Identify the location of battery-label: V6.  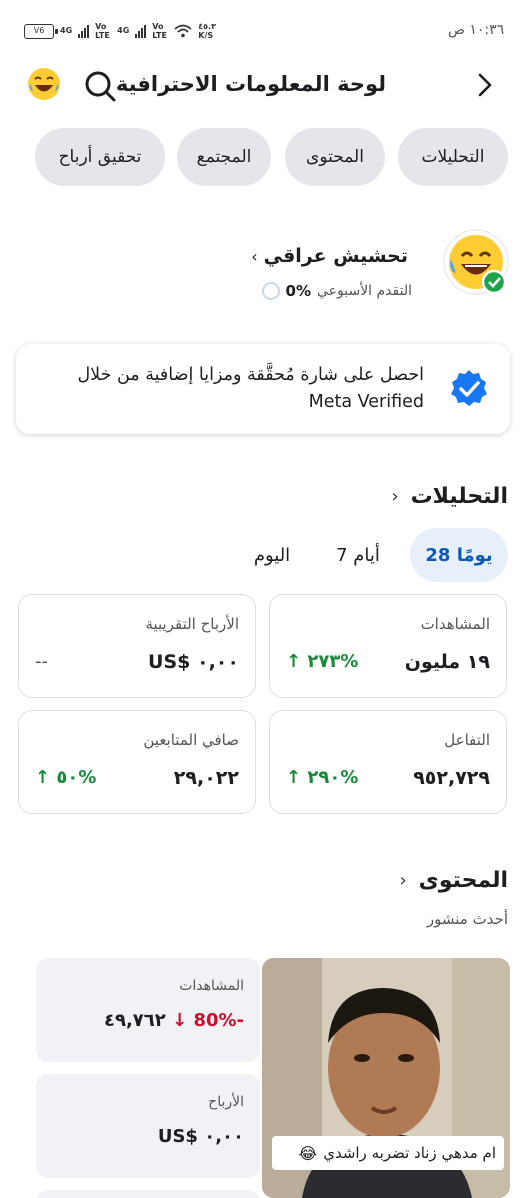
(39, 30).